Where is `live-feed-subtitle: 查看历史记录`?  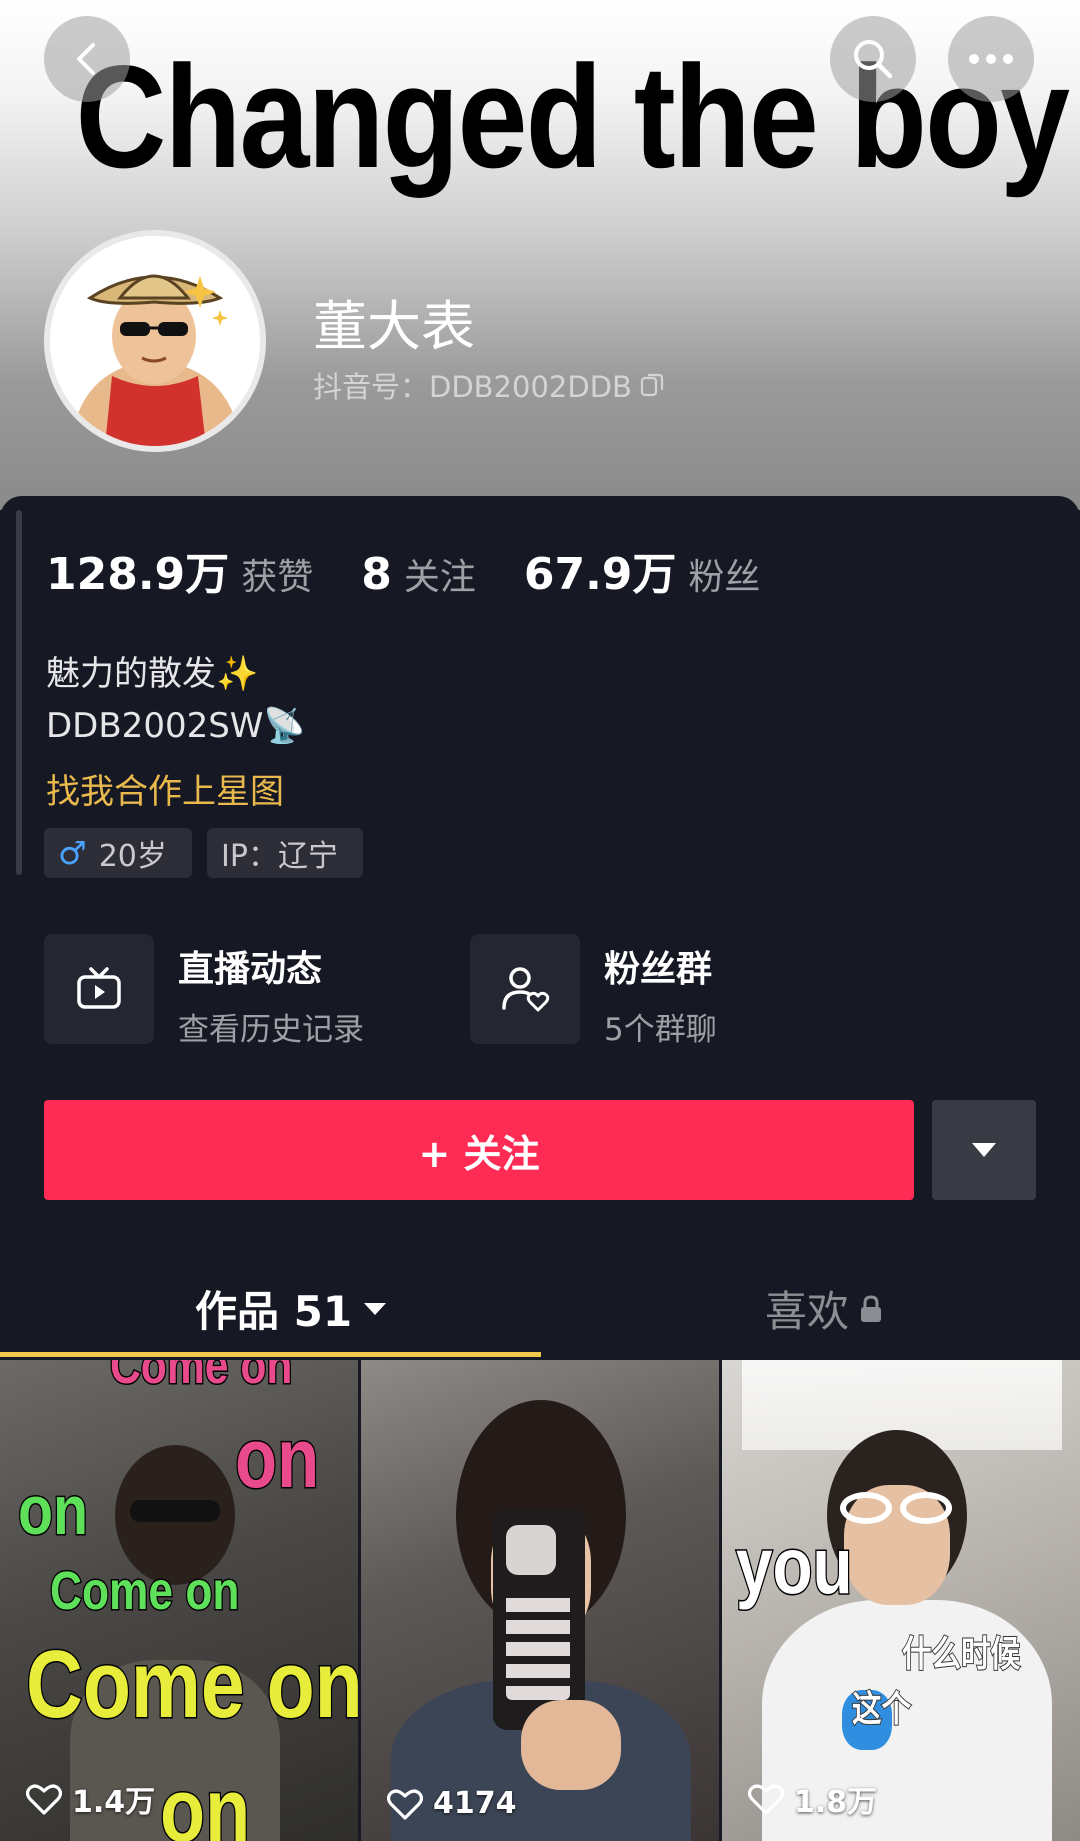 live-feed-subtitle: 查看历史记录 is located at coordinates (271, 1030).